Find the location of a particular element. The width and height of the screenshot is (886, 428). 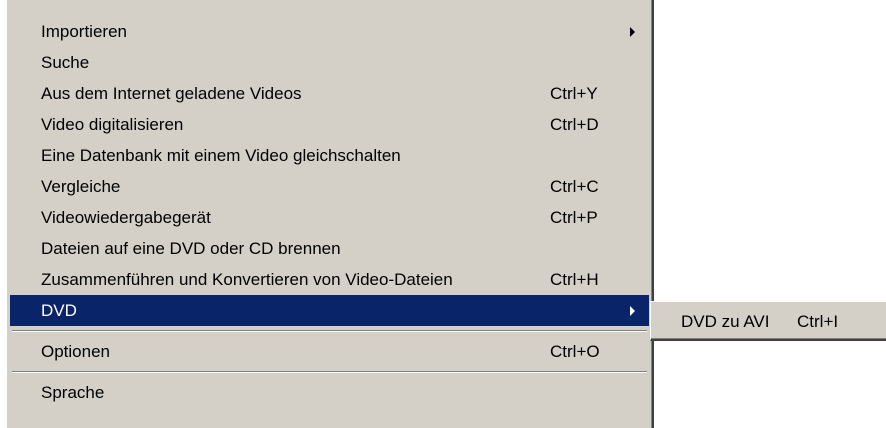

dvd-submenu: DVD zu AVI Ctrl+I is located at coordinates (768, 321).